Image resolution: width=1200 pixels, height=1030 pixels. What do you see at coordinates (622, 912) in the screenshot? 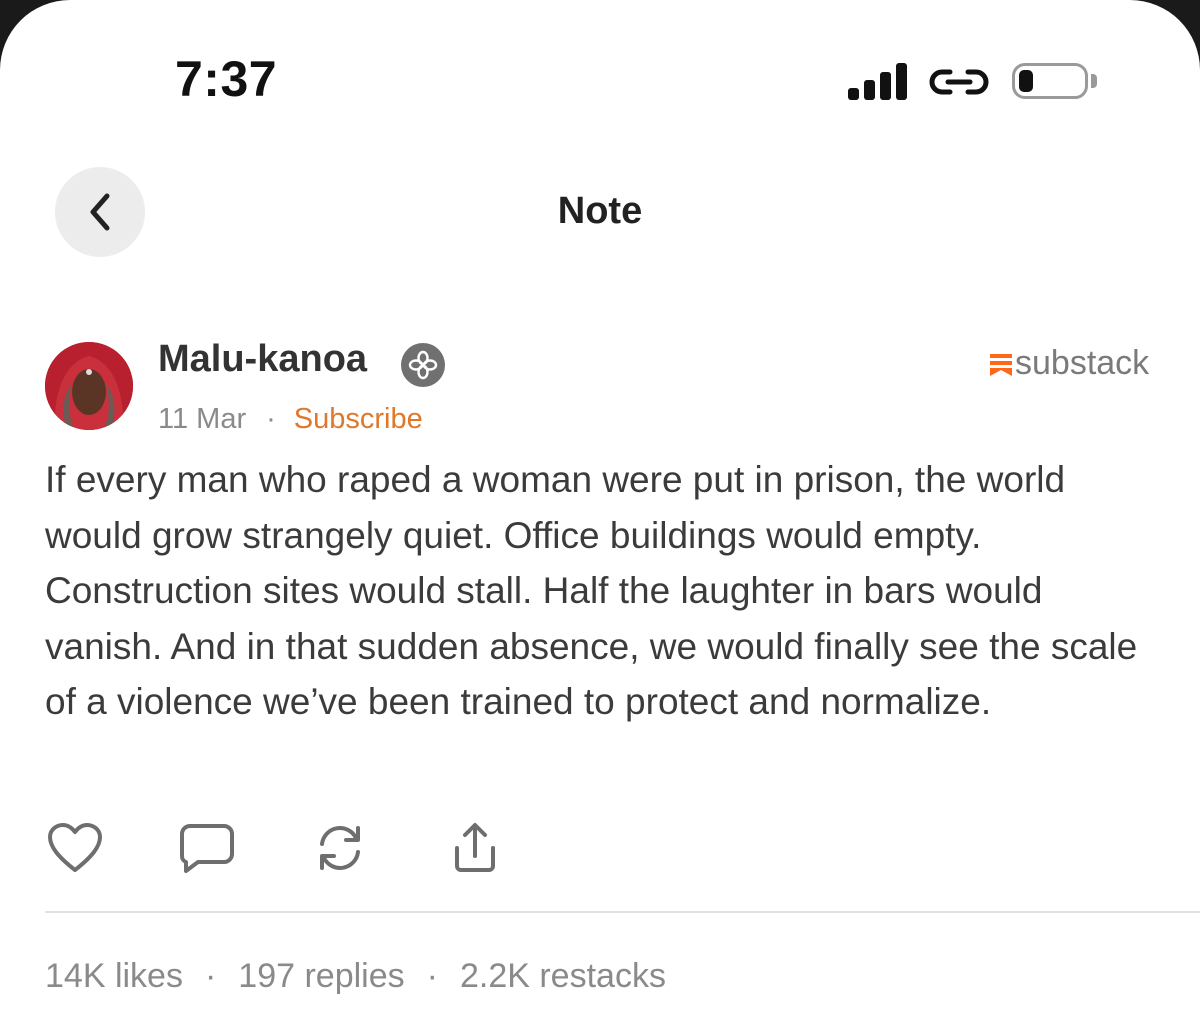
I see `divider` at bounding box center [622, 912].